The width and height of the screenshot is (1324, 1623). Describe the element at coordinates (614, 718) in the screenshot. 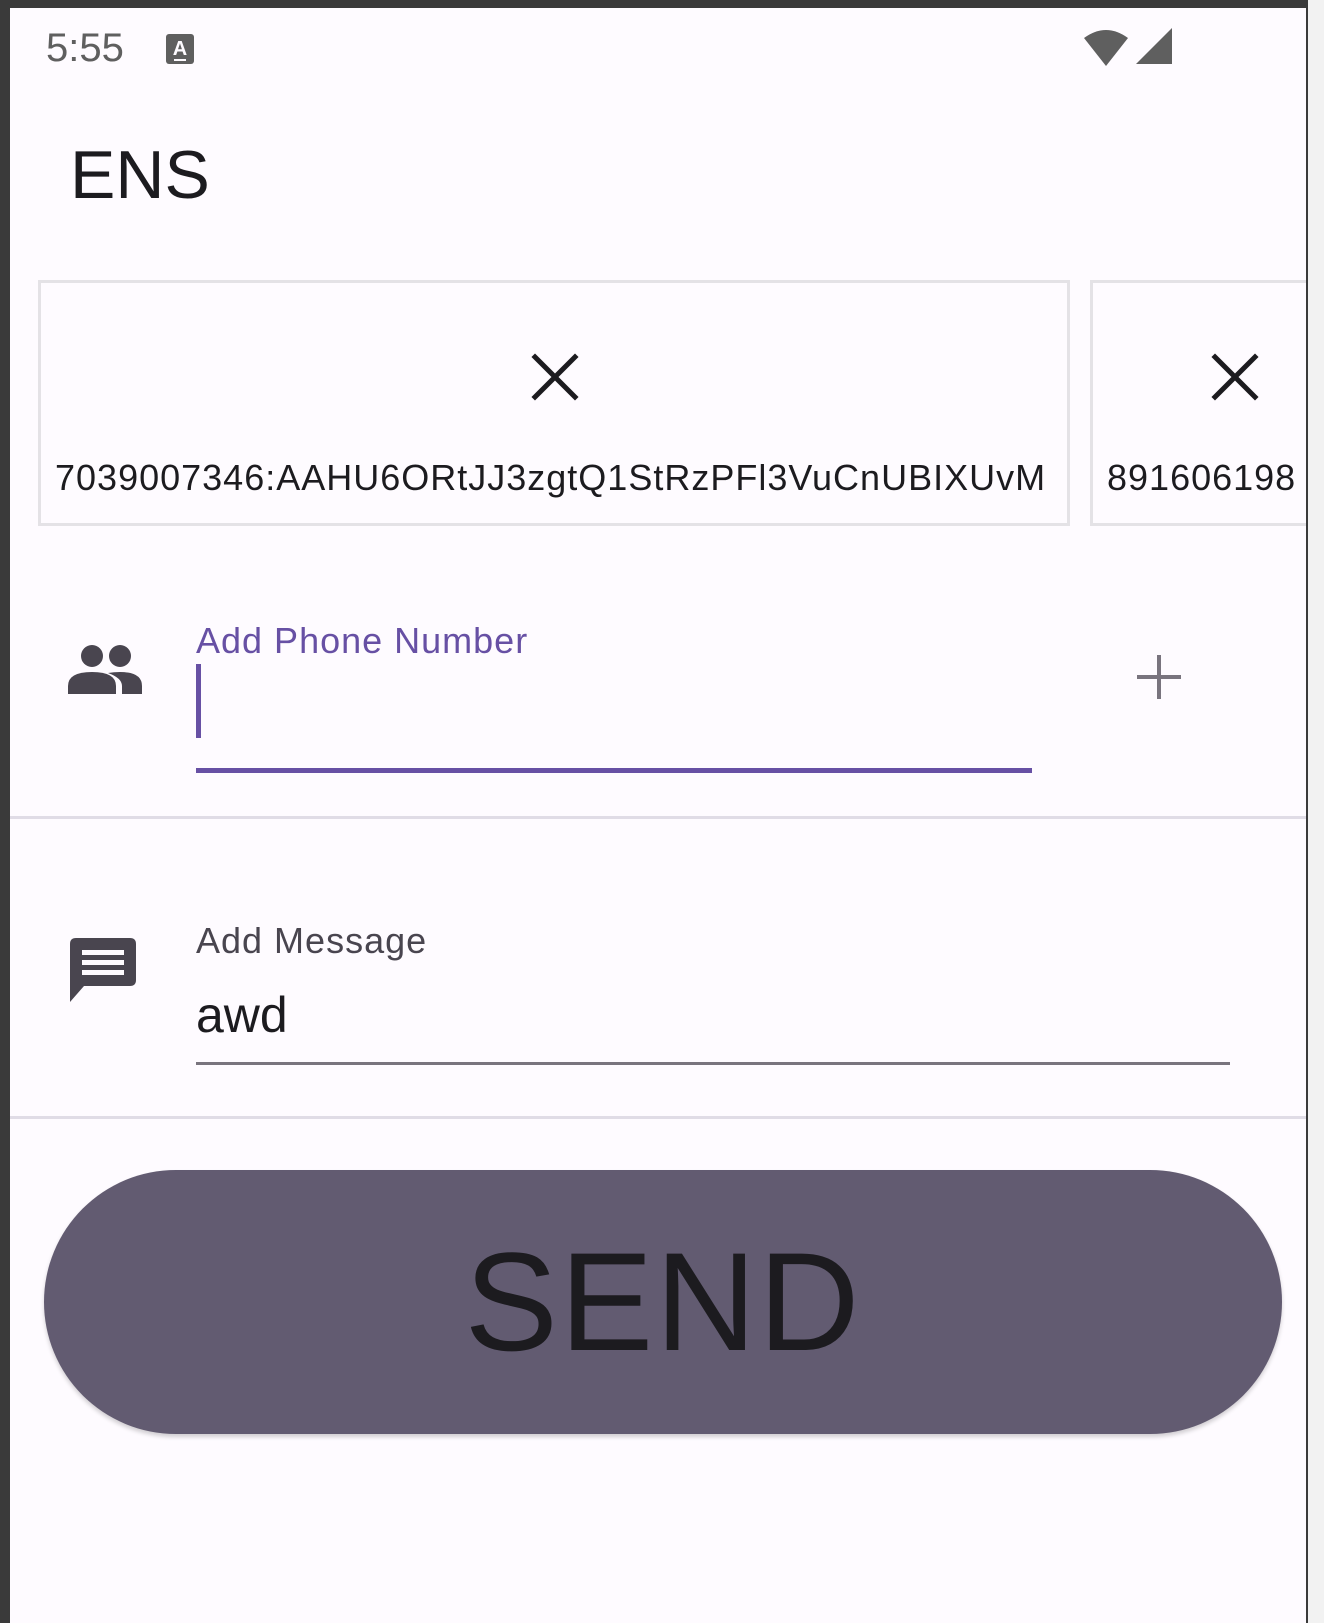

I see `phone-number-input` at that location.